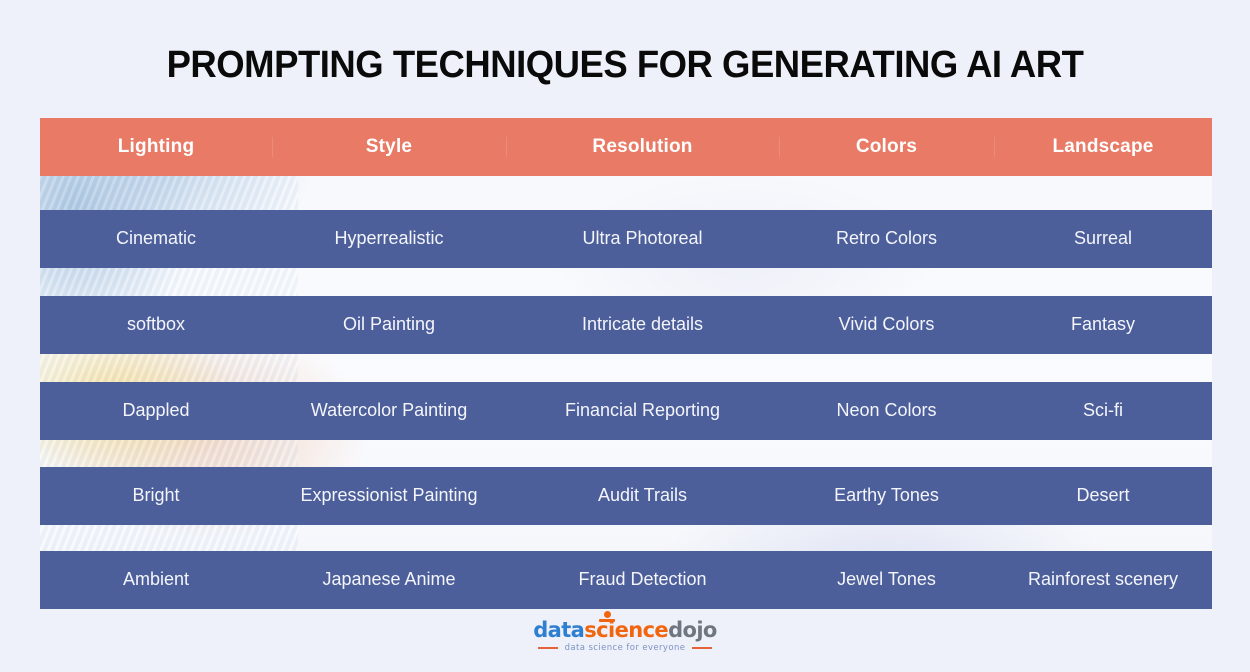 The width and height of the screenshot is (1250, 672). I want to click on table-cell-resolution: Ultra Photoreal, so click(642, 239).